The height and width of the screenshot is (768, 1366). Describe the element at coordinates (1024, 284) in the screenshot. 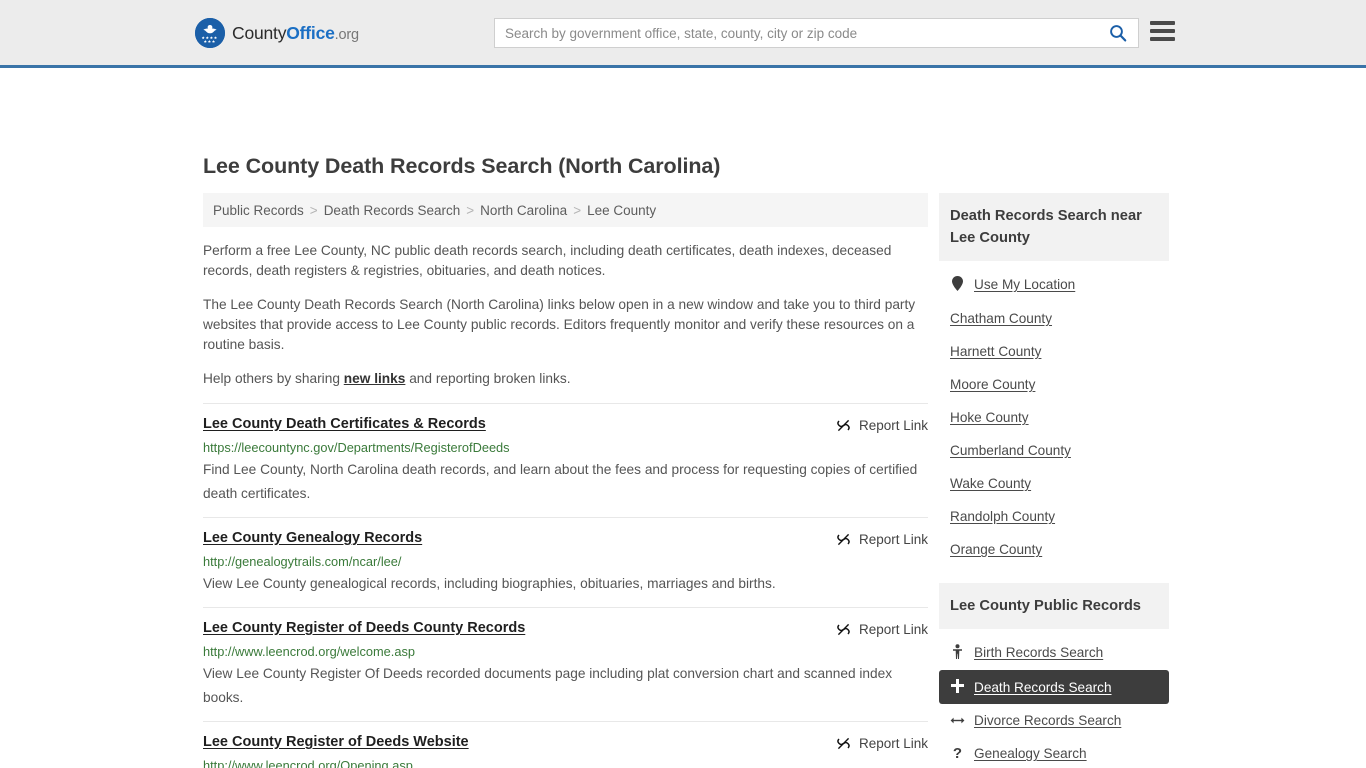

I see `use-my-location-link: Use My Location` at that location.